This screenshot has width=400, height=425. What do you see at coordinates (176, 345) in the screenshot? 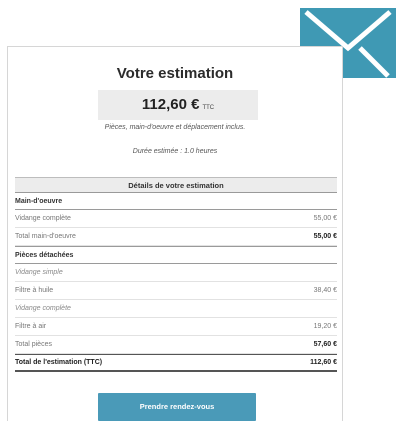
I see `table-row-total-parts: Total pièces 57,60 €` at bounding box center [176, 345].